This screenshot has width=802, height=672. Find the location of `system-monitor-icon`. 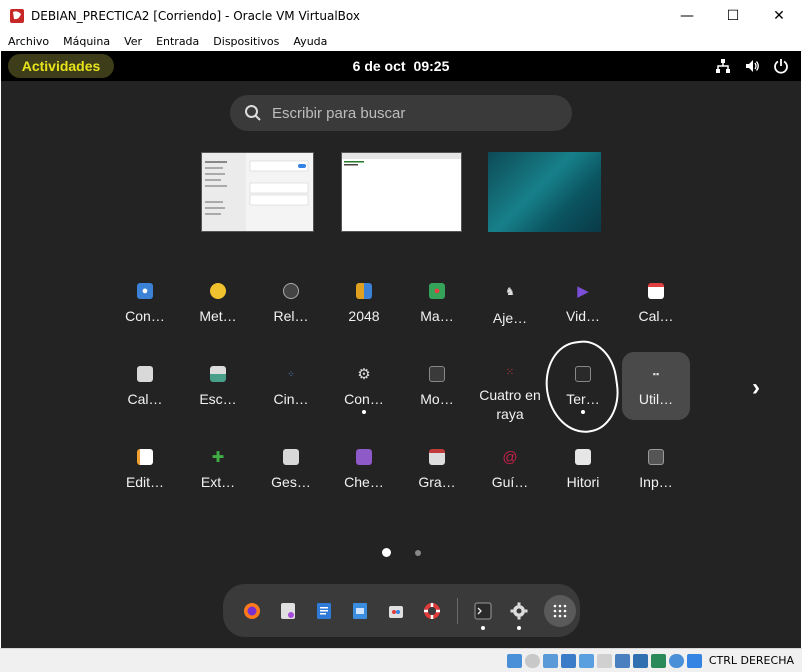

system-monitor-icon is located at coordinates (437, 374).